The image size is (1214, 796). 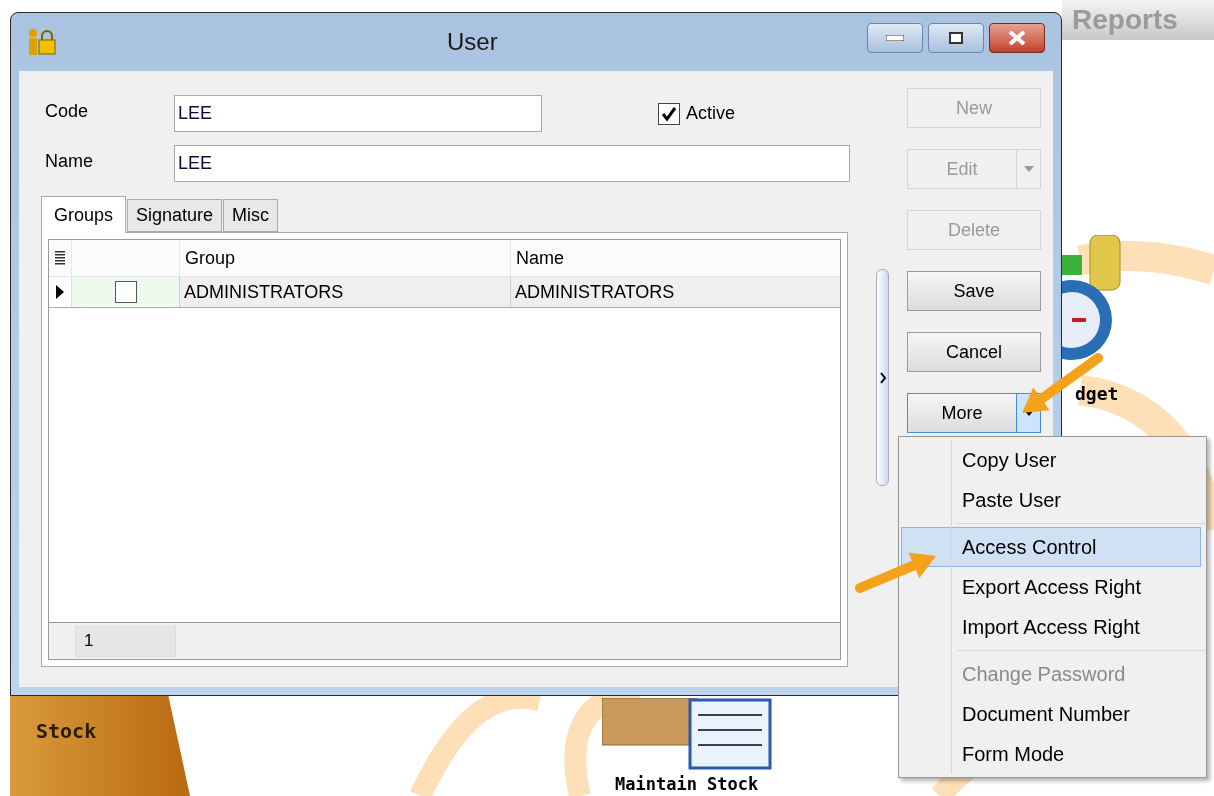 What do you see at coordinates (974, 291) in the screenshot?
I see `action-button: Save` at bounding box center [974, 291].